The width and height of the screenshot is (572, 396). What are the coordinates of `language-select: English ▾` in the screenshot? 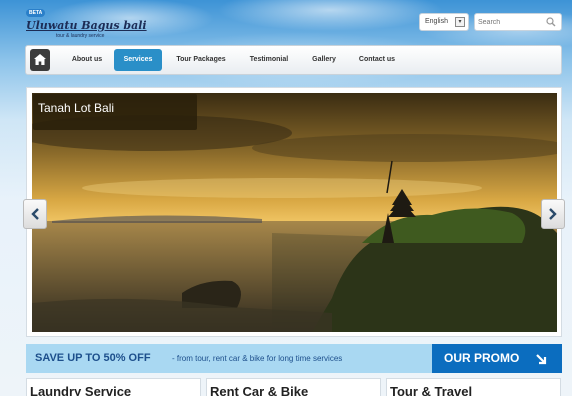 It's located at (444, 22).